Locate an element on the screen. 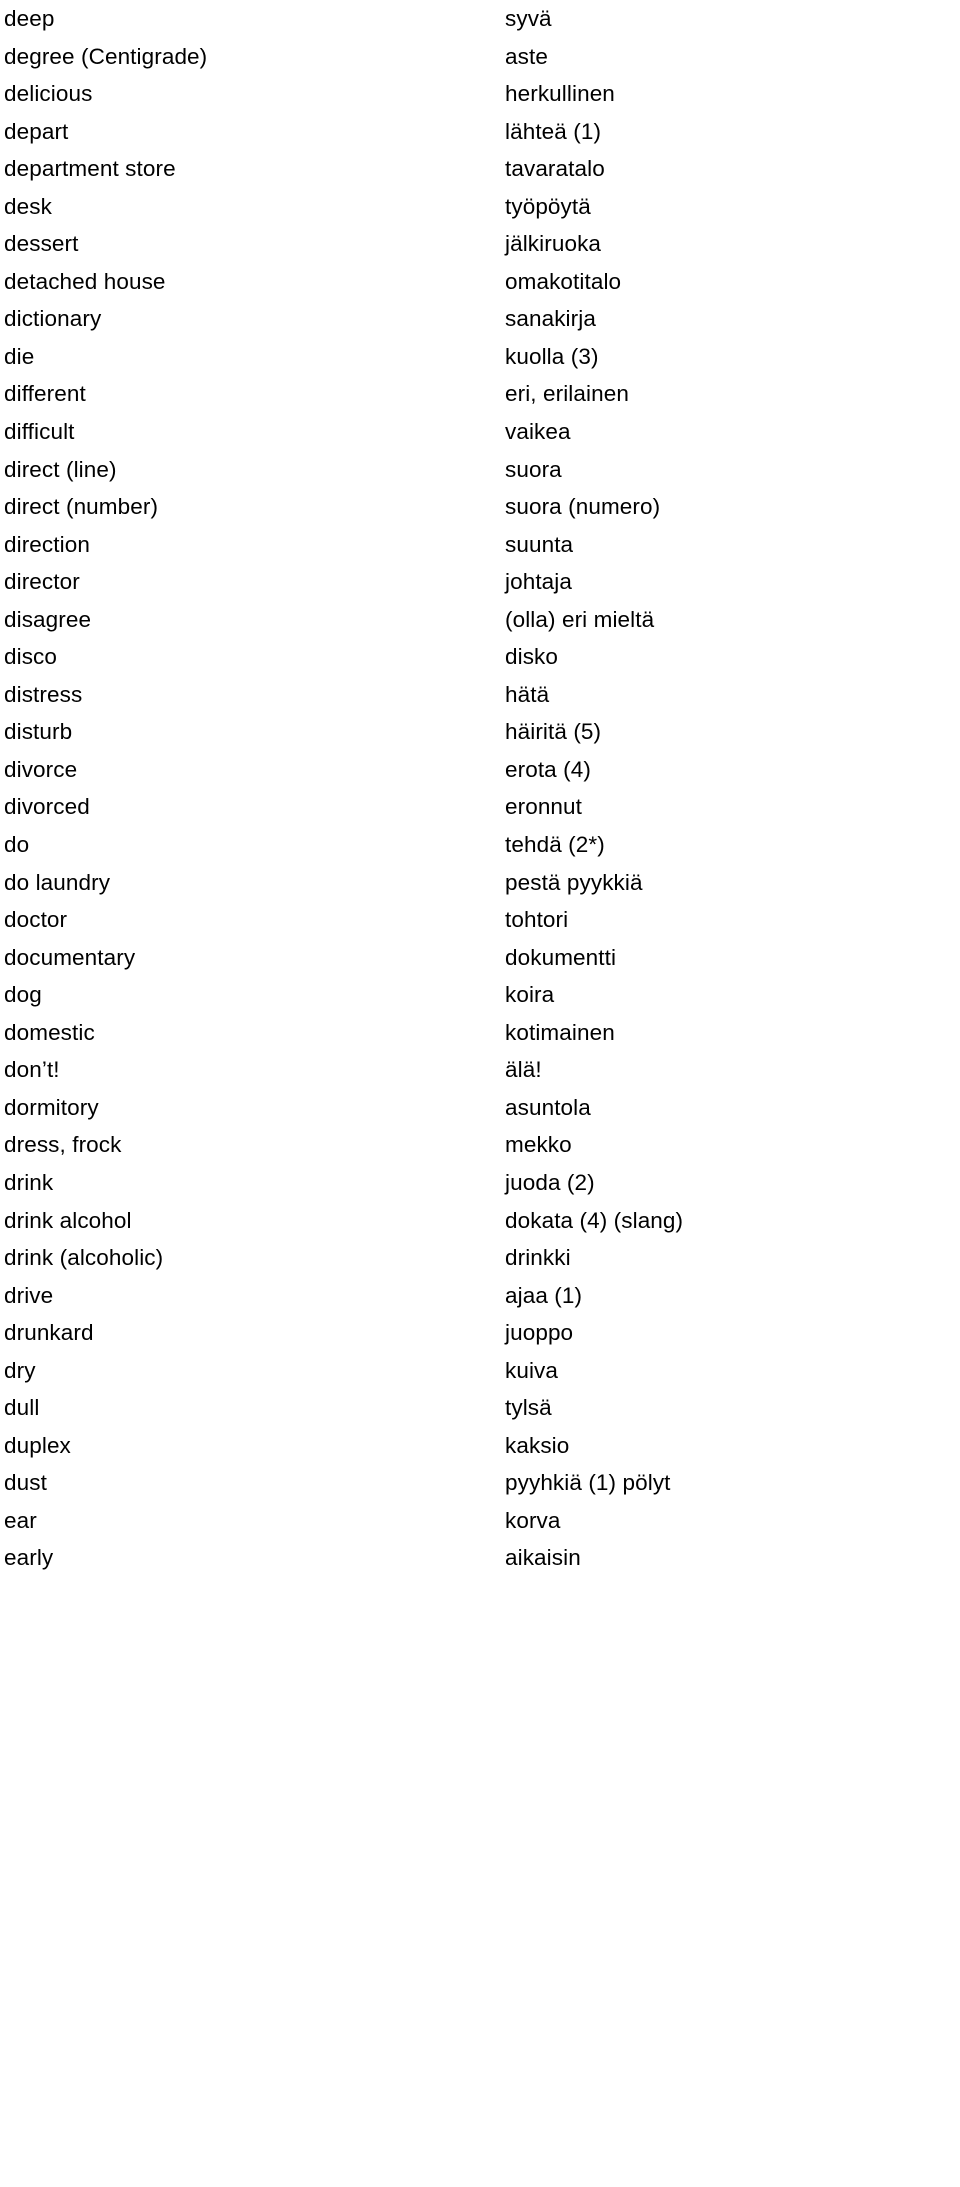 This screenshot has height=2187, width=960. gloss-text: häiritä (5) is located at coordinates (553, 732).